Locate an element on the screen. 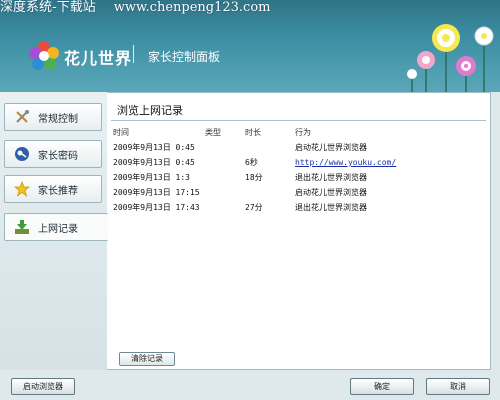  column-header-action: 行为 is located at coordinates (303, 132).